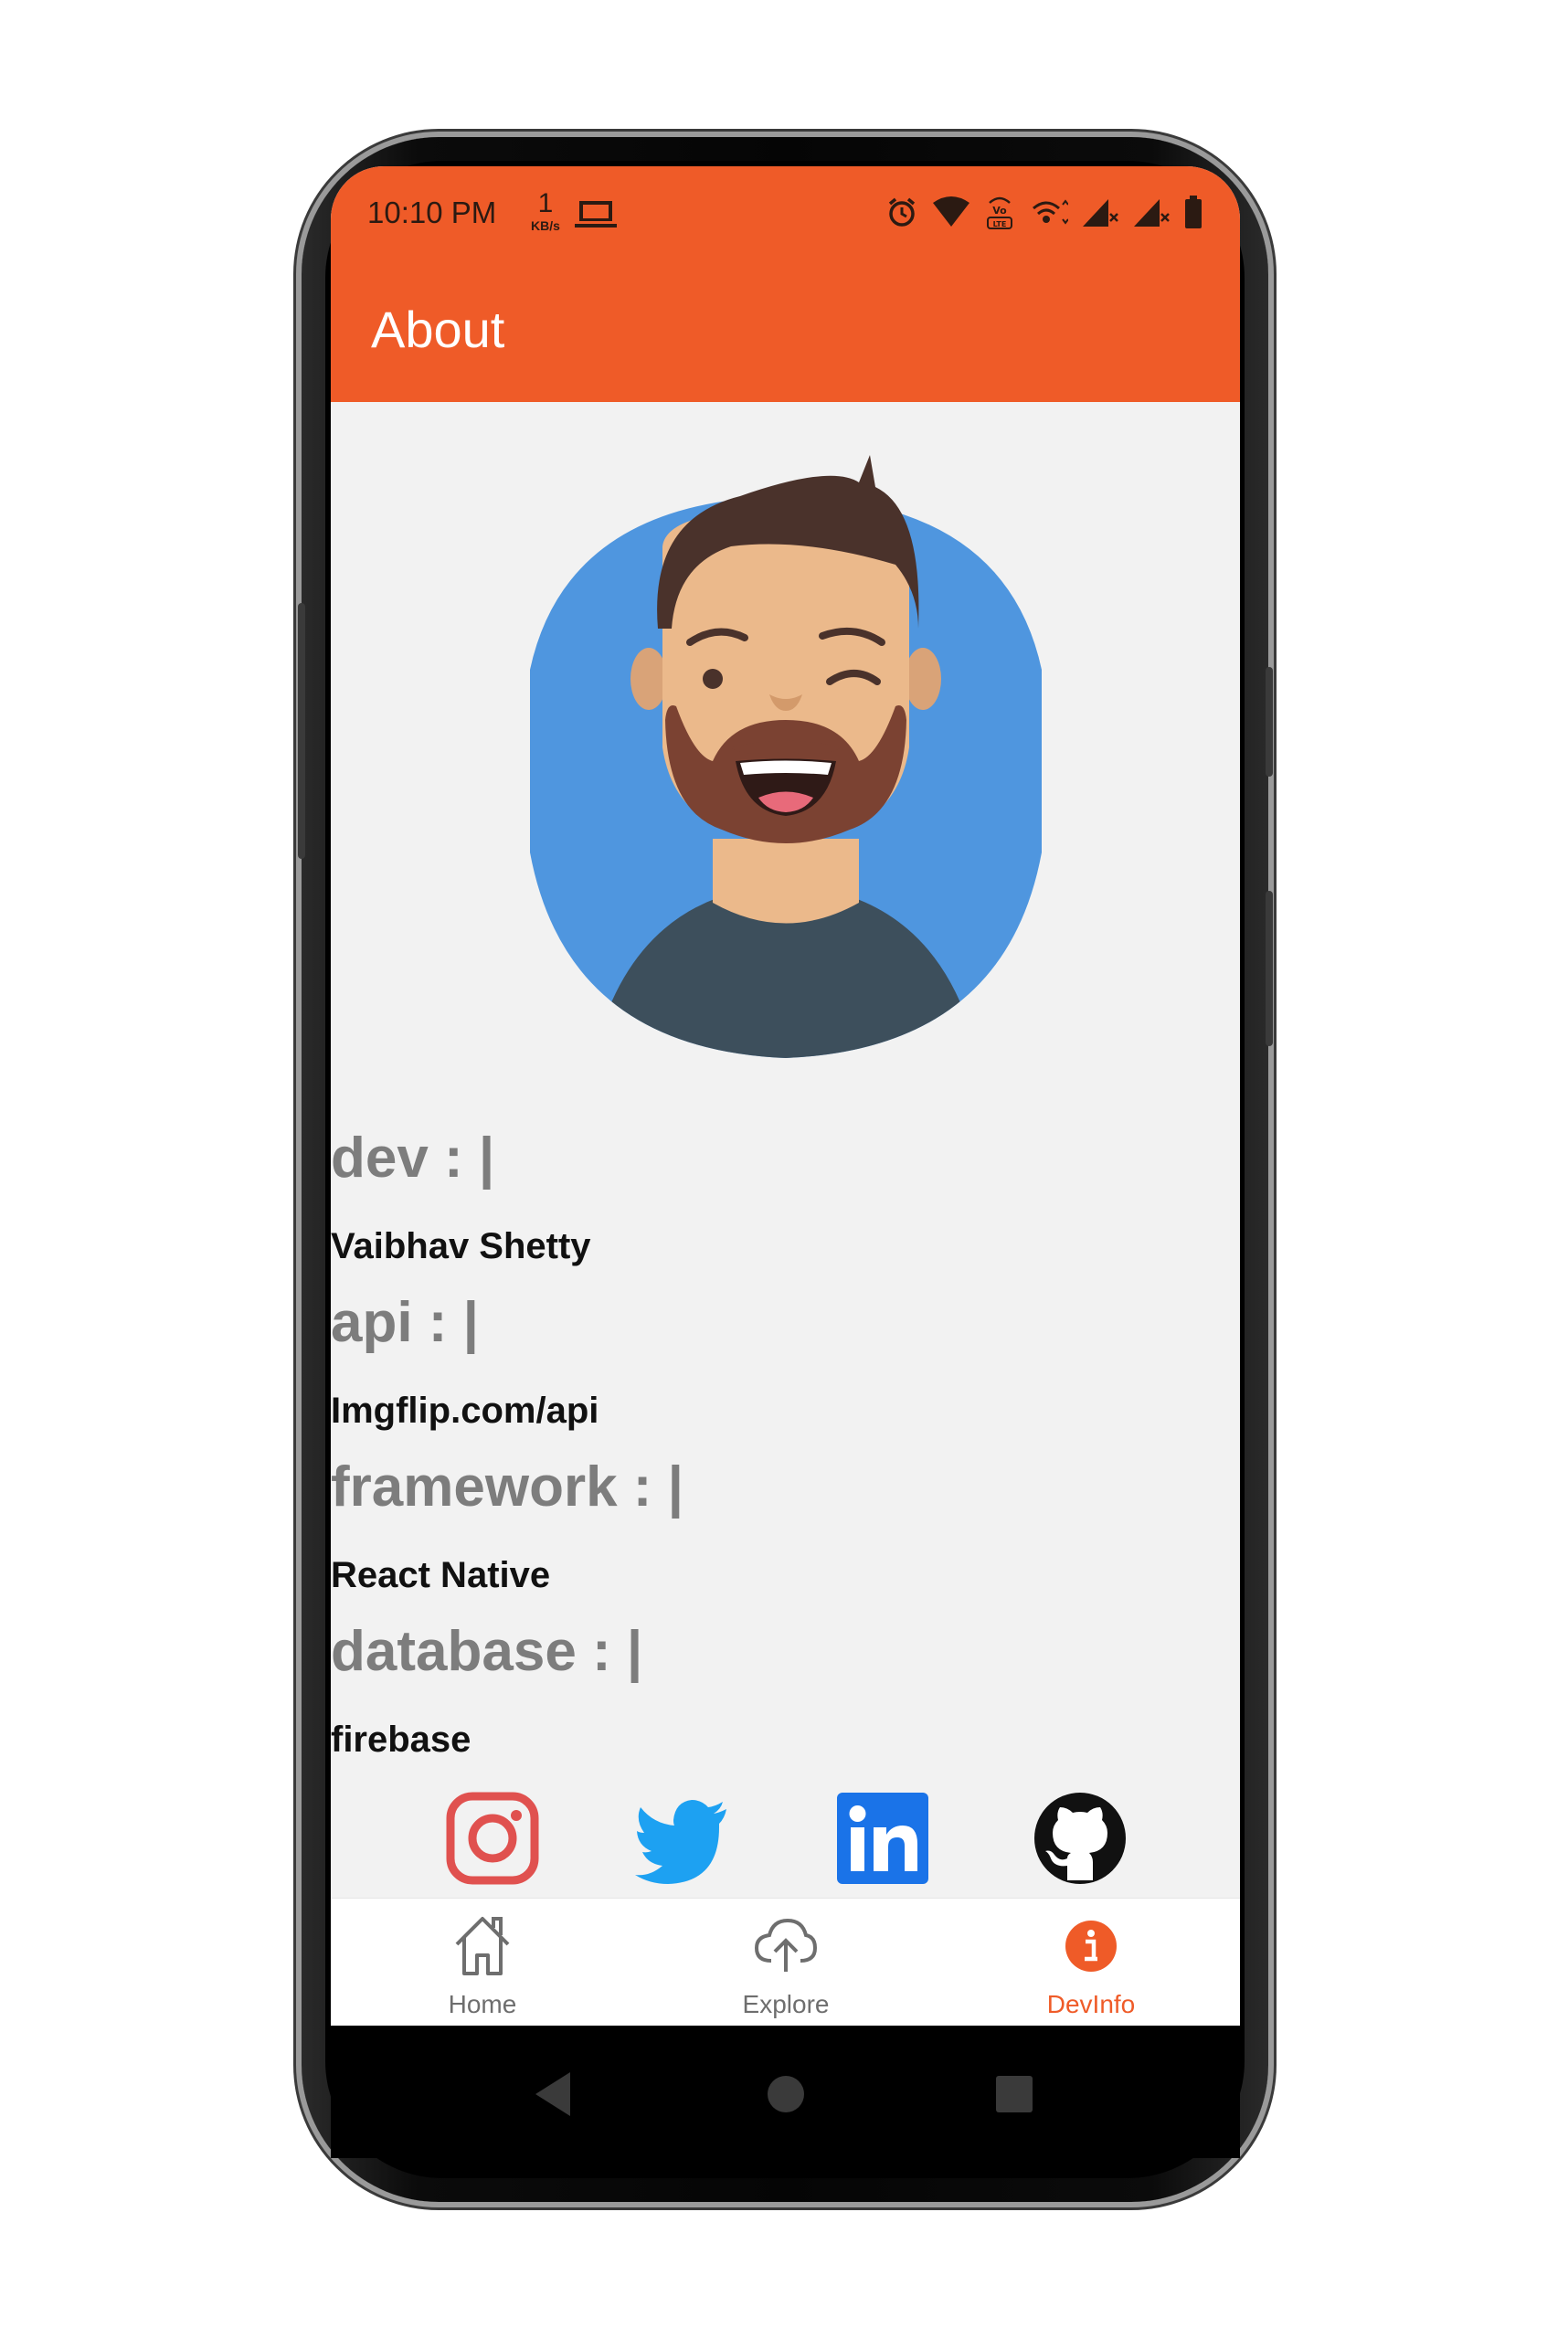 The height and width of the screenshot is (2339, 1568). Describe the element at coordinates (1091, 1946) in the screenshot. I see `info-icon` at that location.